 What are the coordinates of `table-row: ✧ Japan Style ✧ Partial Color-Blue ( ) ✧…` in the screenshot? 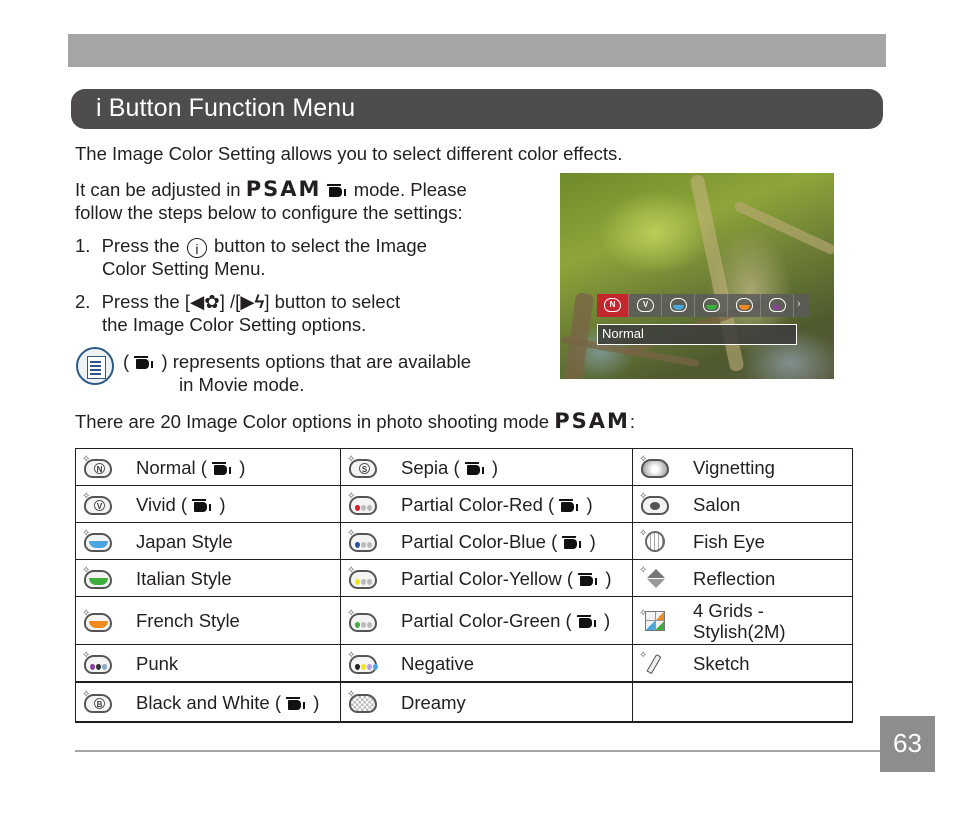 It's located at (464, 541).